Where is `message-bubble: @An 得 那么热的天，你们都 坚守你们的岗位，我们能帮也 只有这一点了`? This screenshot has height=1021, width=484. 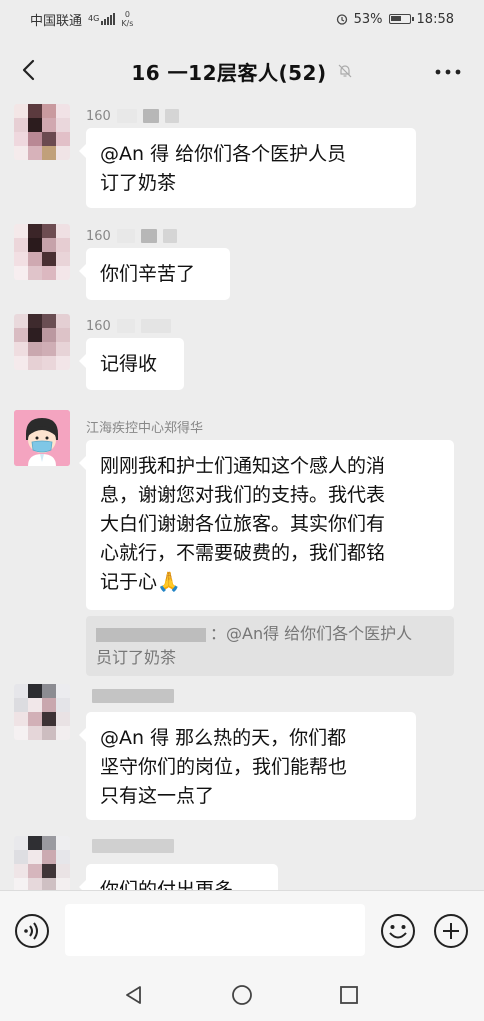
message-bubble: @An 得 那么热的天，你们都 坚守你们的岗位，我们能帮也 只有这一点了 is located at coordinates (247, 766).